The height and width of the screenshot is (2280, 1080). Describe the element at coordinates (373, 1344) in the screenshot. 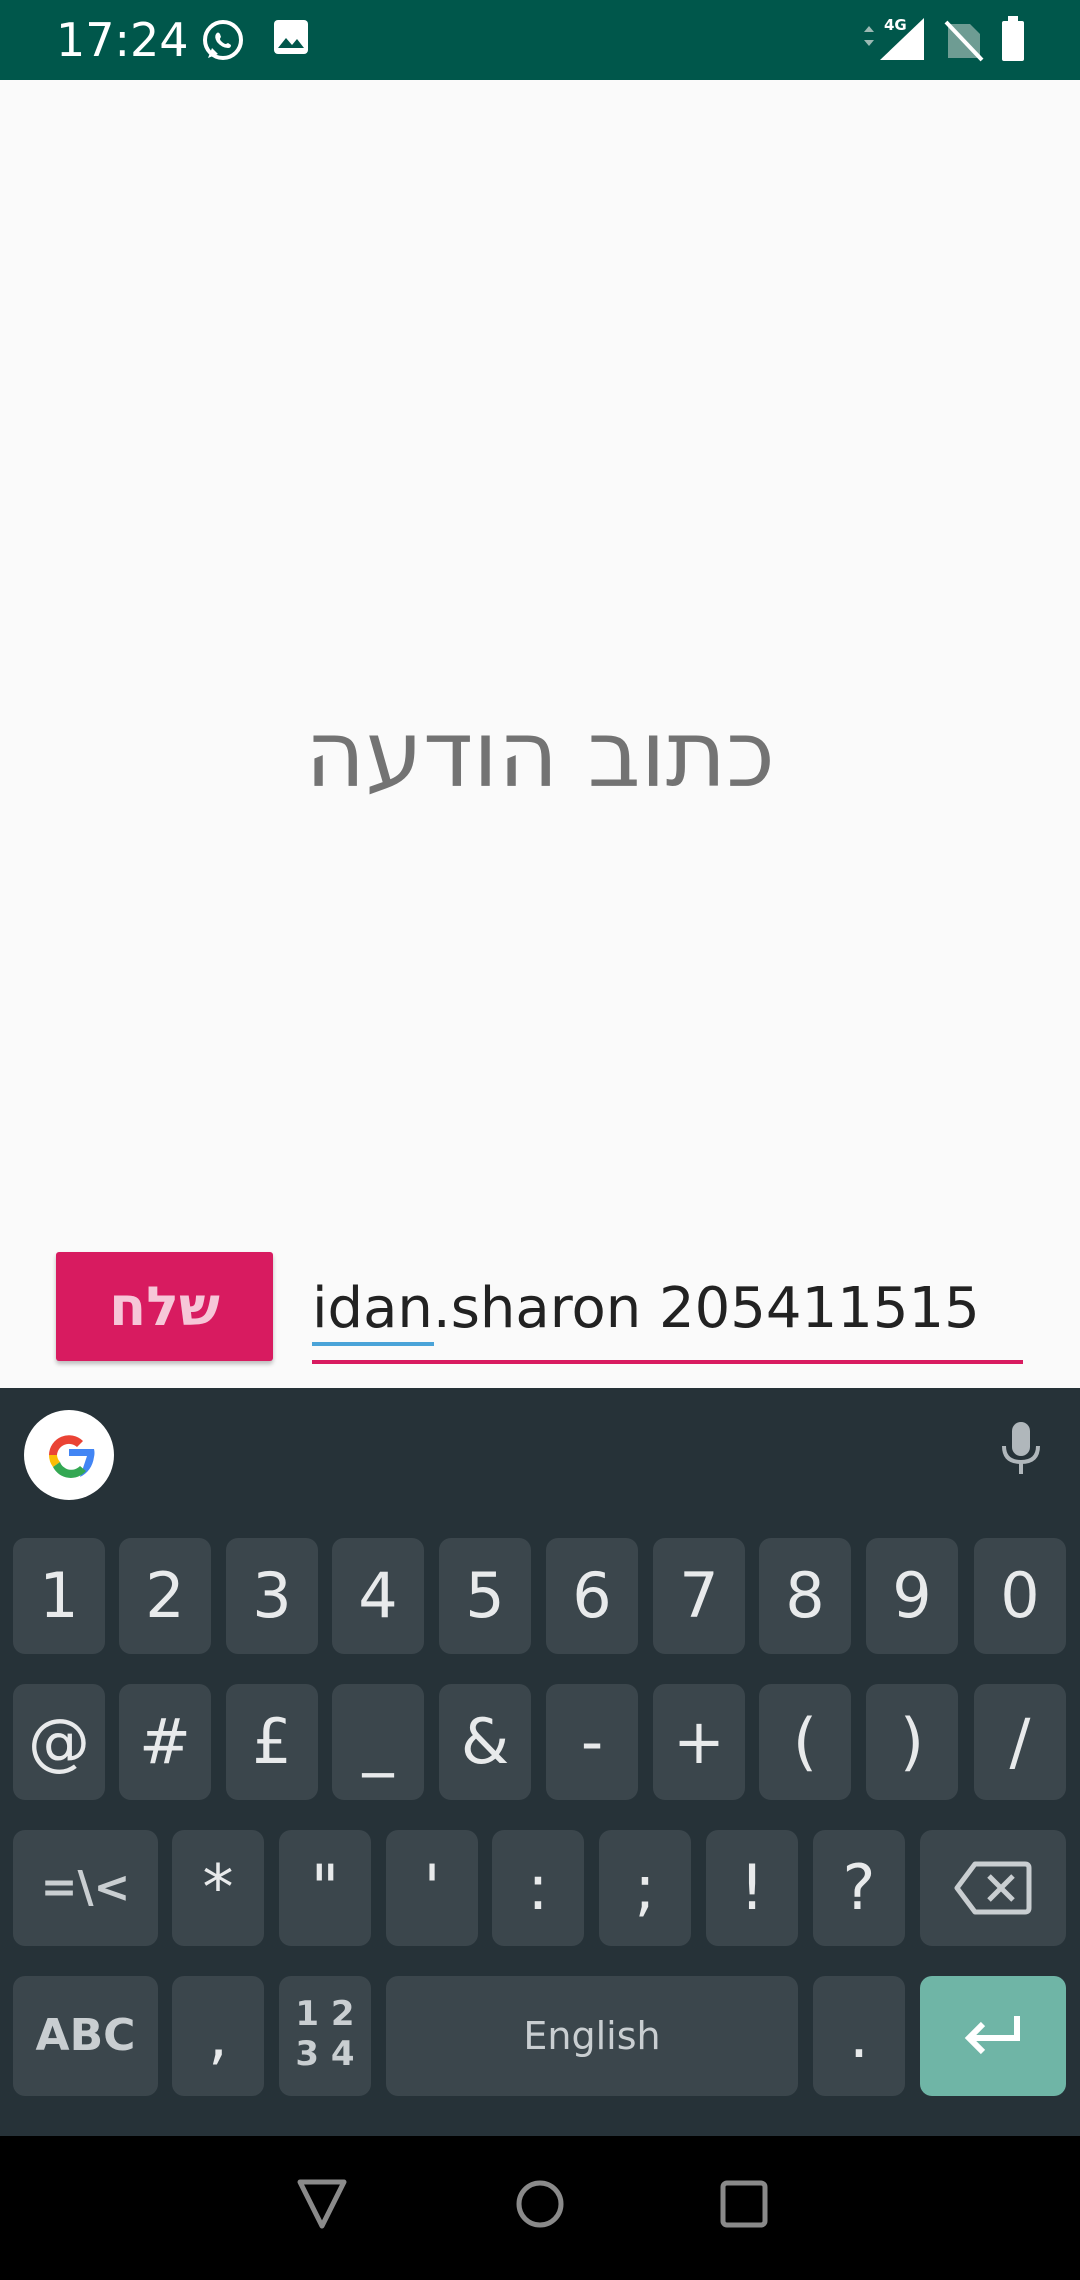

I see `spellcheck-underline` at that location.